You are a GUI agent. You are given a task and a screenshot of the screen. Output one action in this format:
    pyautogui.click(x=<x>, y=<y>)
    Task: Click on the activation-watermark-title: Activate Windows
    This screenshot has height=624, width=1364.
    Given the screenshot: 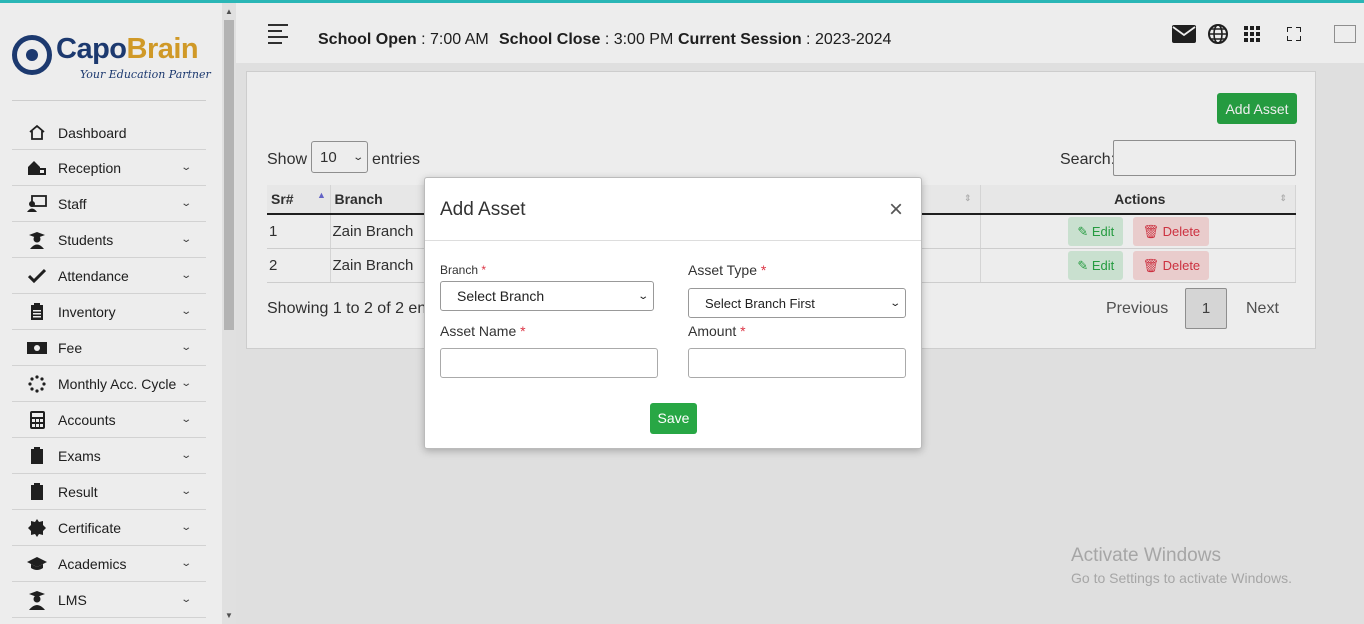 What is the action you would take?
    pyautogui.click(x=1146, y=555)
    